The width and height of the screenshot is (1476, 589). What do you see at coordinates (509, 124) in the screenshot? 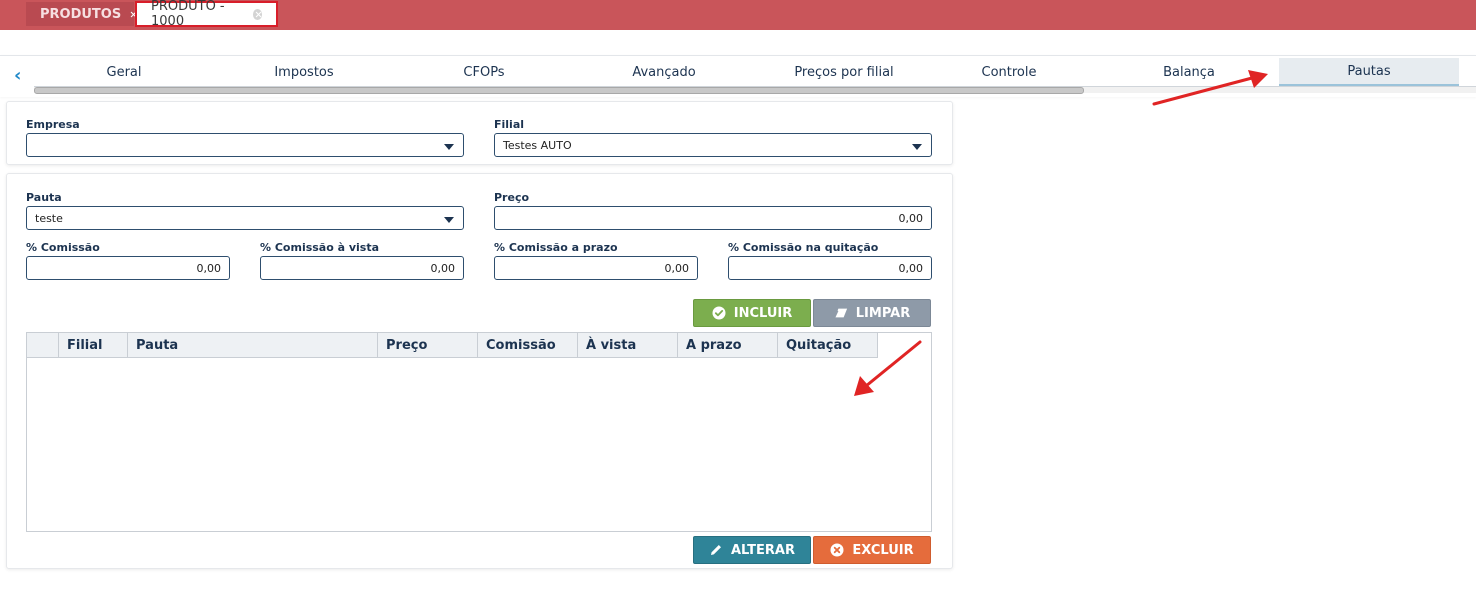
I see `filial-label: Filial` at bounding box center [509, 124].